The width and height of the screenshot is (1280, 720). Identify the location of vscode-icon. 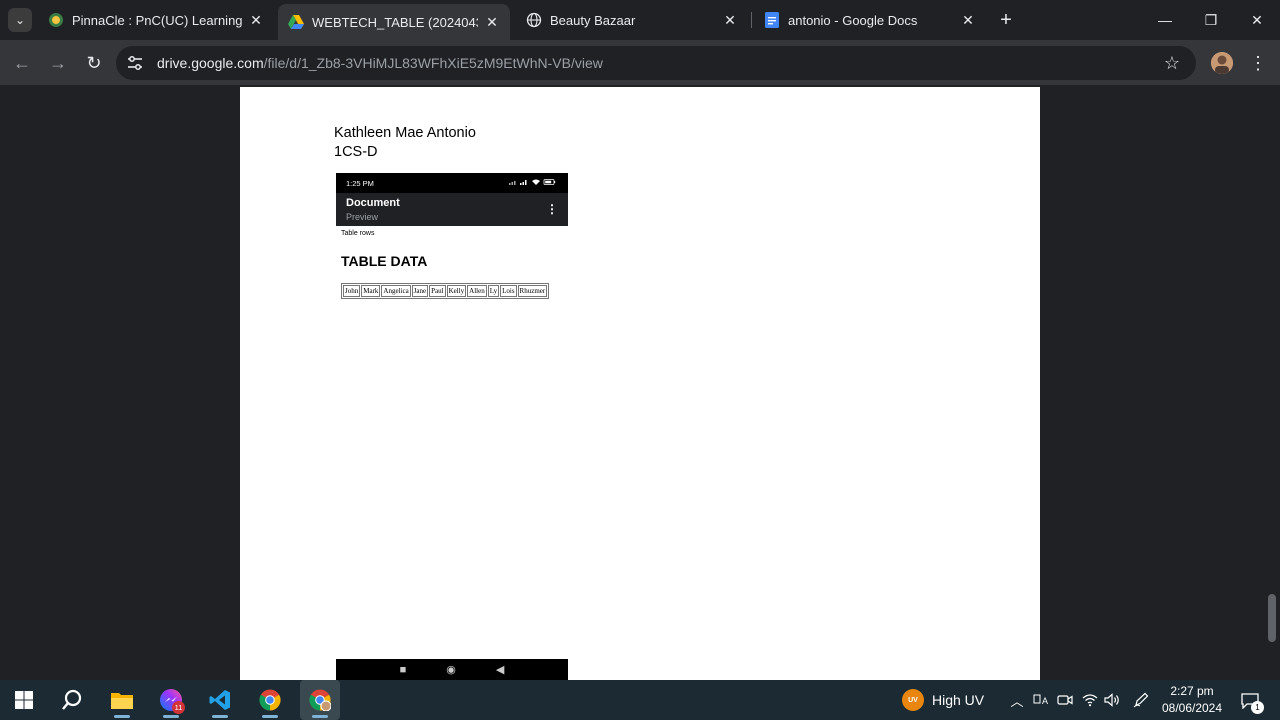
(219, 700).